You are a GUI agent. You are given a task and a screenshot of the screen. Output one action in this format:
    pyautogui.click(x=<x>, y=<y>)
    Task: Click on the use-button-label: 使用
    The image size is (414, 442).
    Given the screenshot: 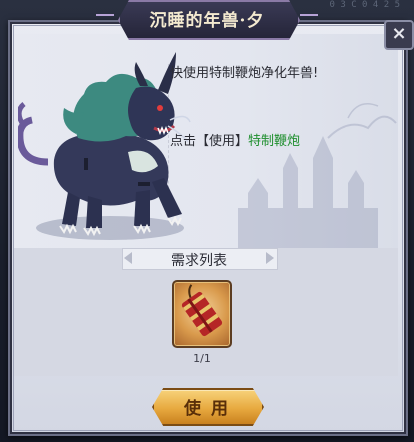 What is the action you would take?
    pyautogui.click(x=206, y=406)
    